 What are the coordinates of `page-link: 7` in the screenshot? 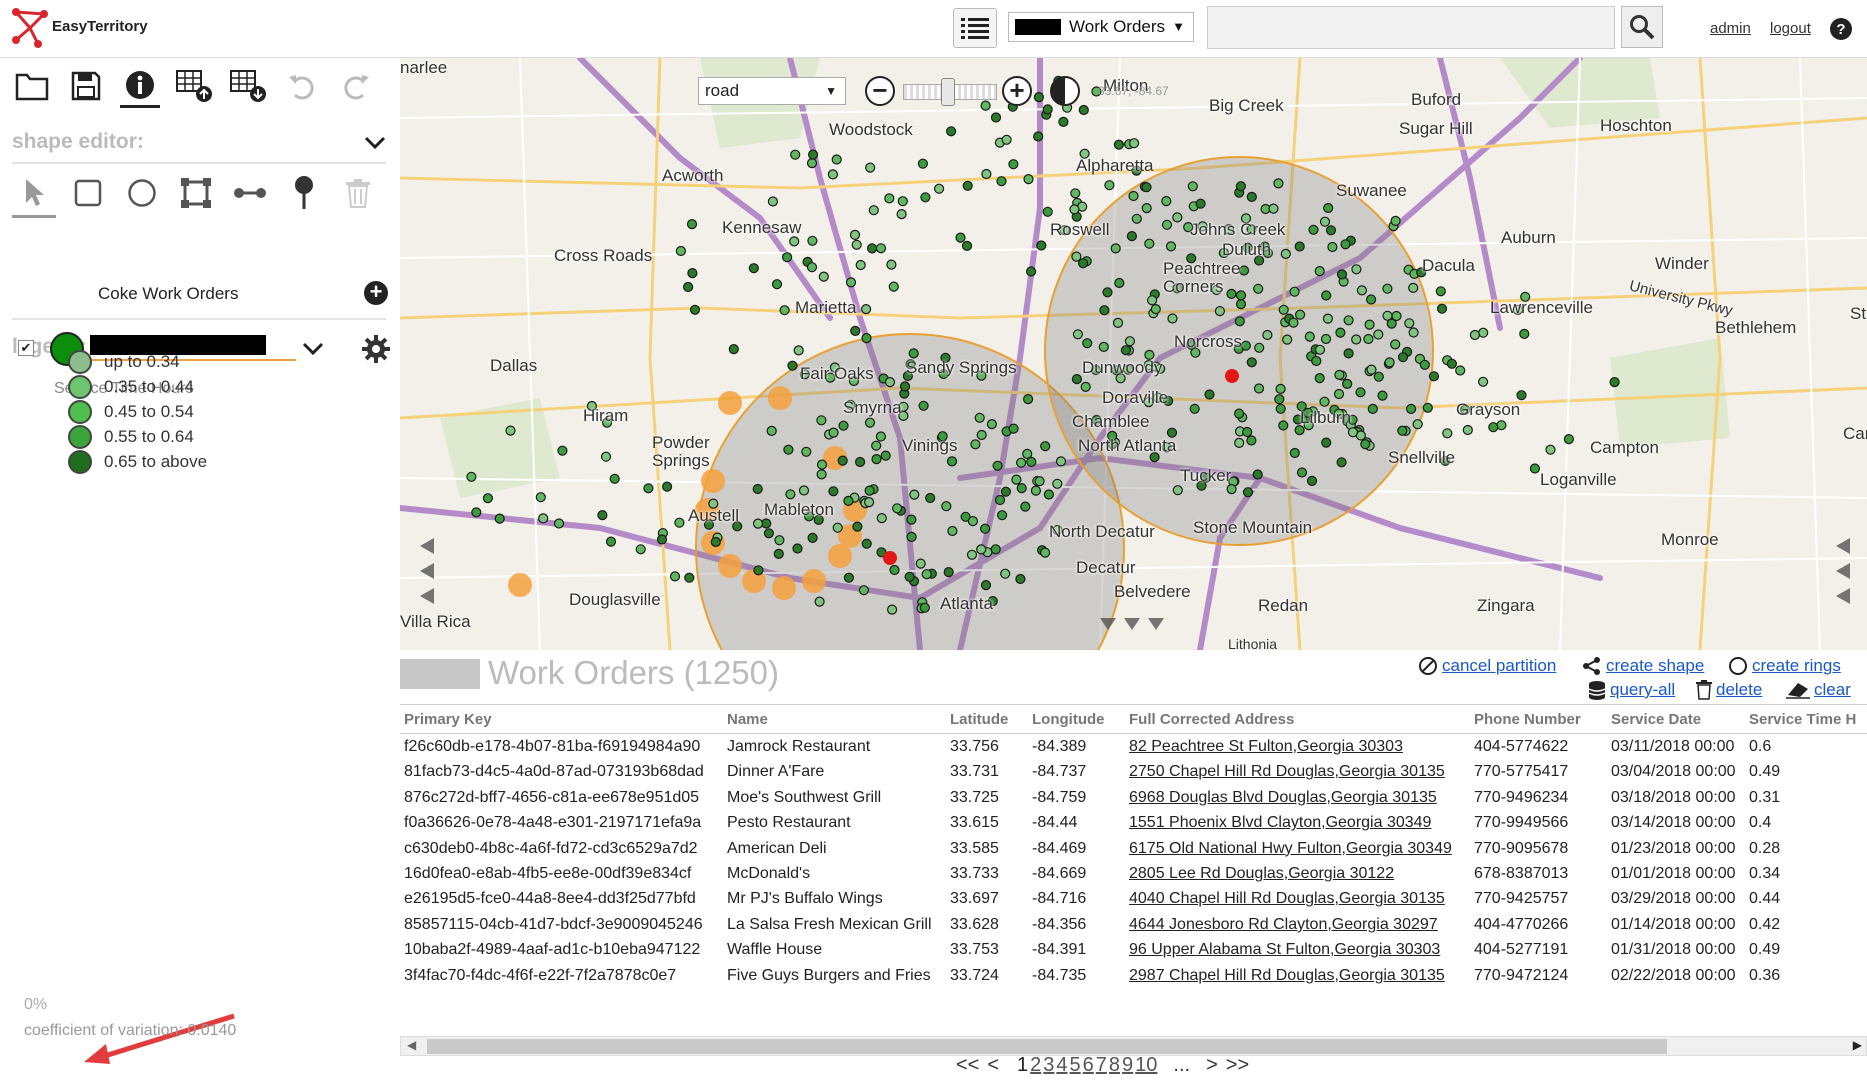 It's located at (1101, 1065).